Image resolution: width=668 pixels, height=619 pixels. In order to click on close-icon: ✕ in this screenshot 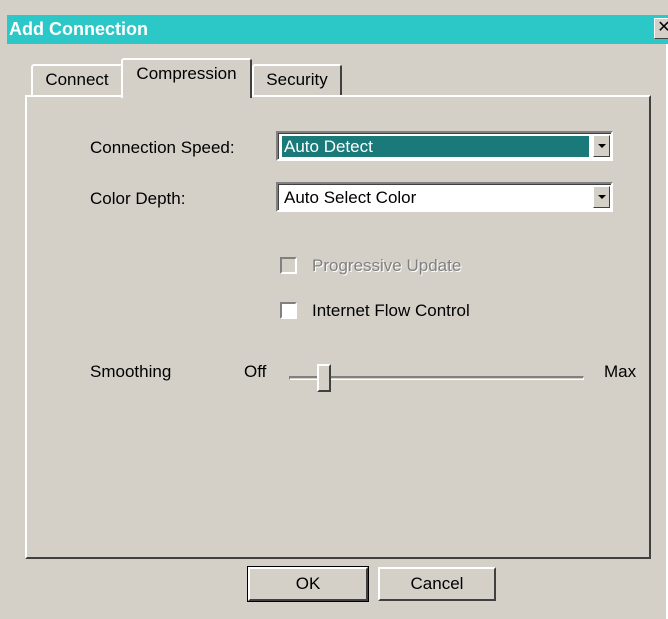, I will do `click(662, 27)`.